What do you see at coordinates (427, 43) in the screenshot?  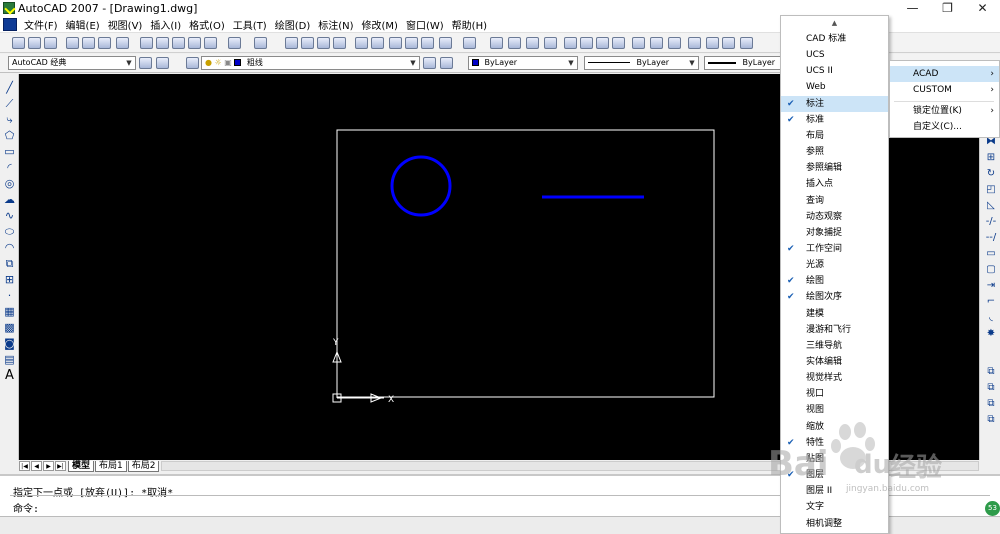 I see `markup-icon` at bounding box center [427, 43].